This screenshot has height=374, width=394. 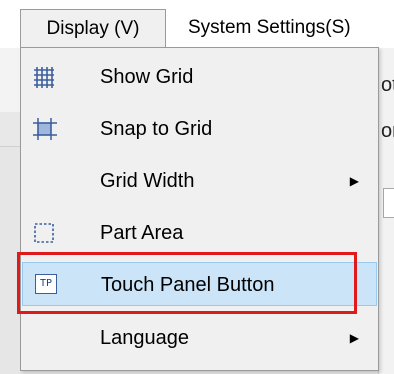 I want to click on background-box, so click(x=388, y=203).